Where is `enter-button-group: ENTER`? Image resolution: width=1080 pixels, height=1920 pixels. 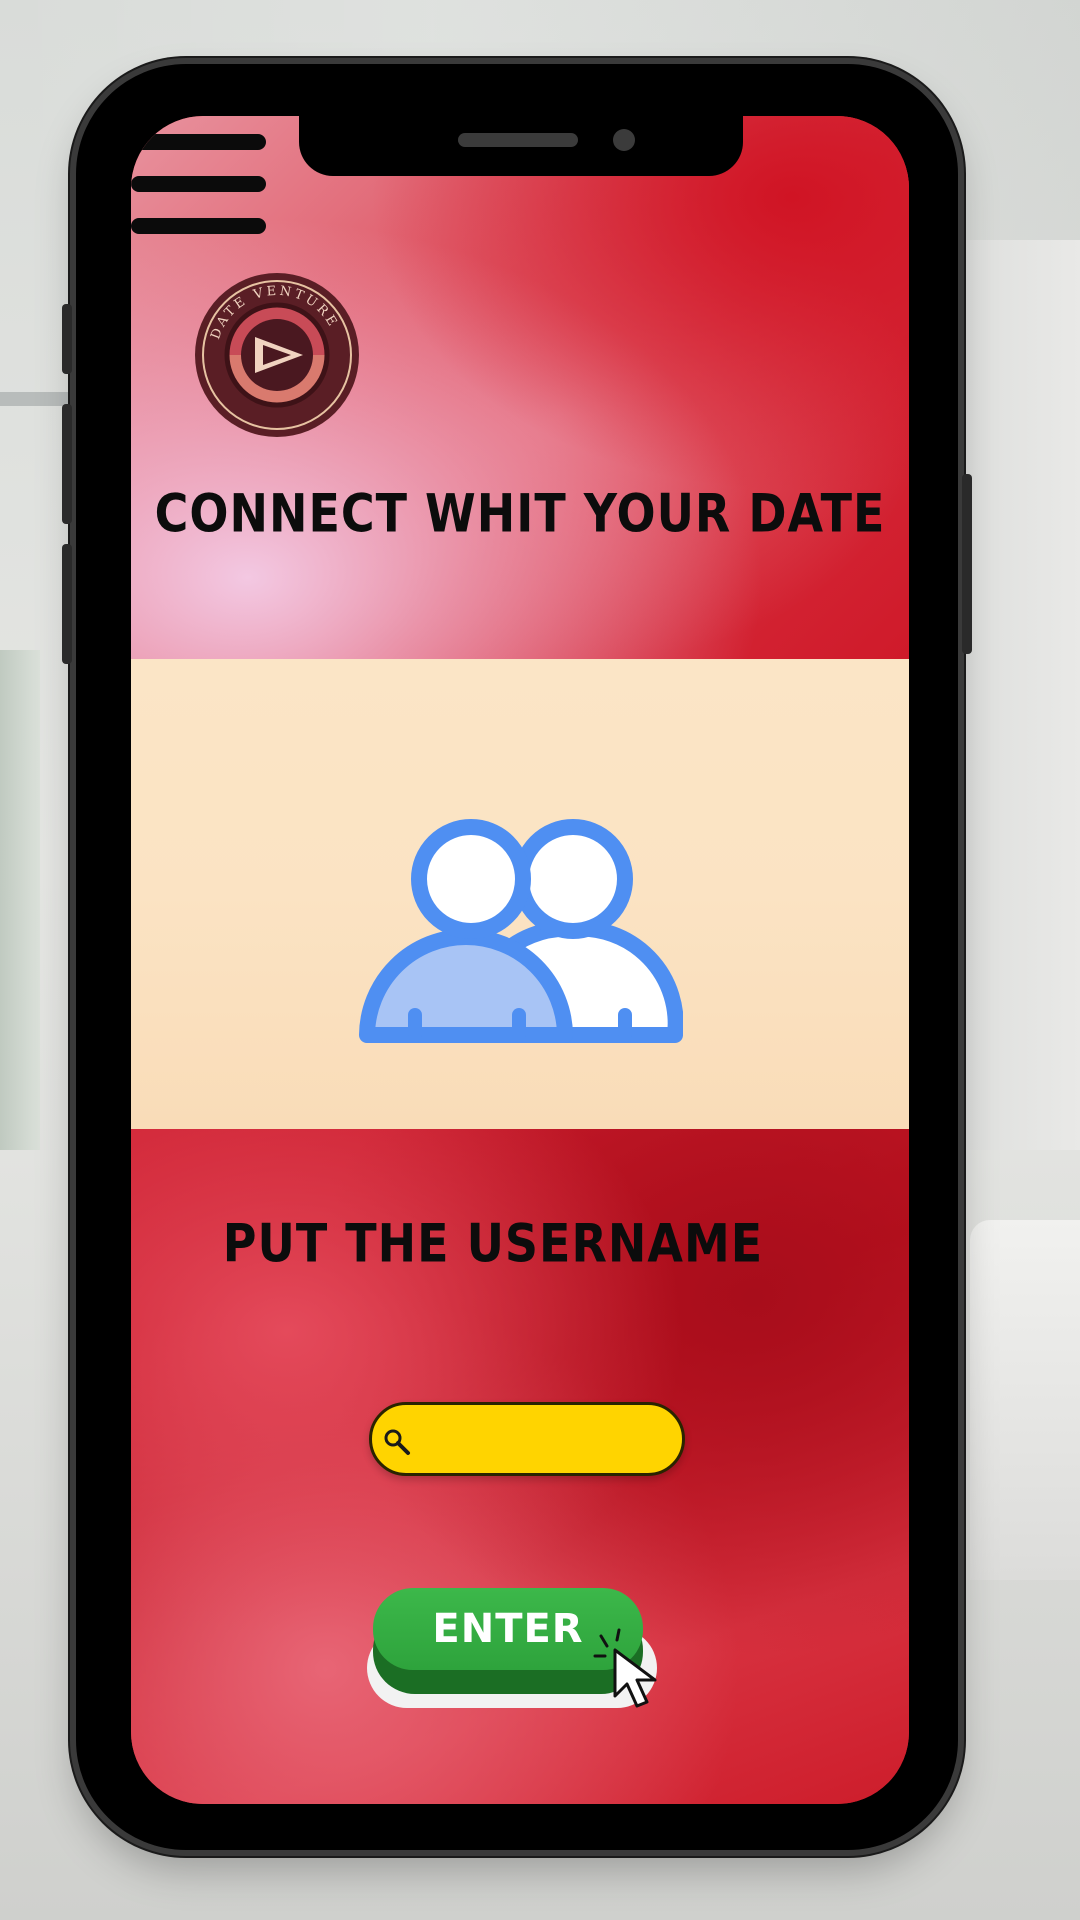 enter-button-group: ENTER is located at coordinates (532, 1663).